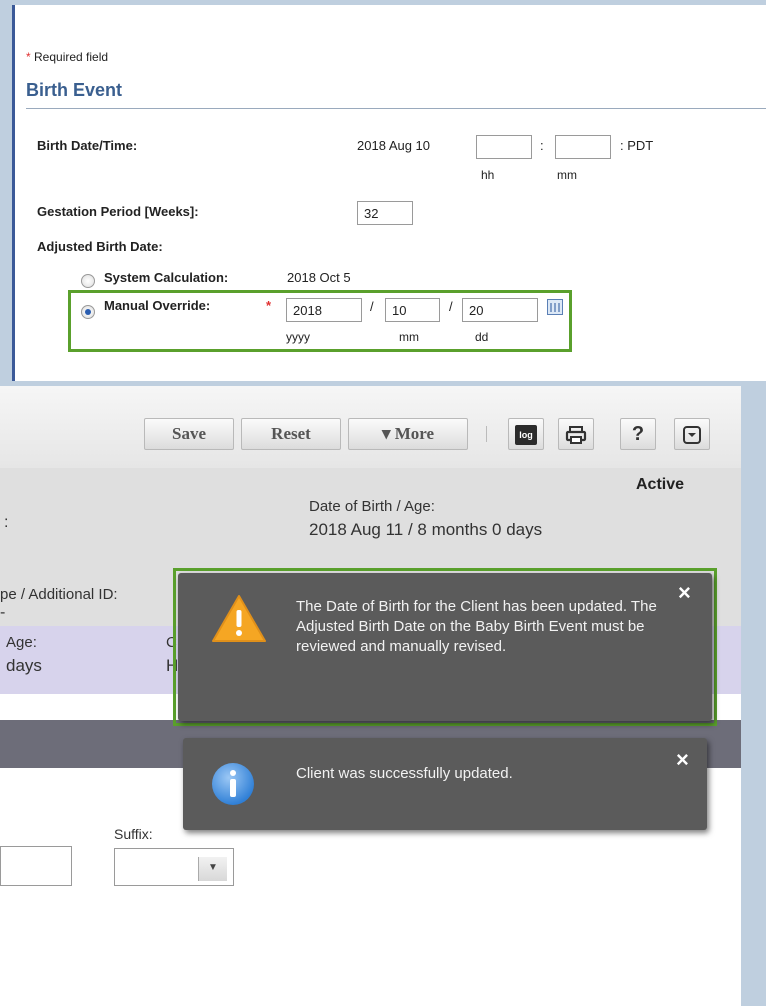 This screenshot has height=1006, width=766. Describe the element at coordinates (21, 642) in the screenshot. I see `age-label: Age:` at that location.